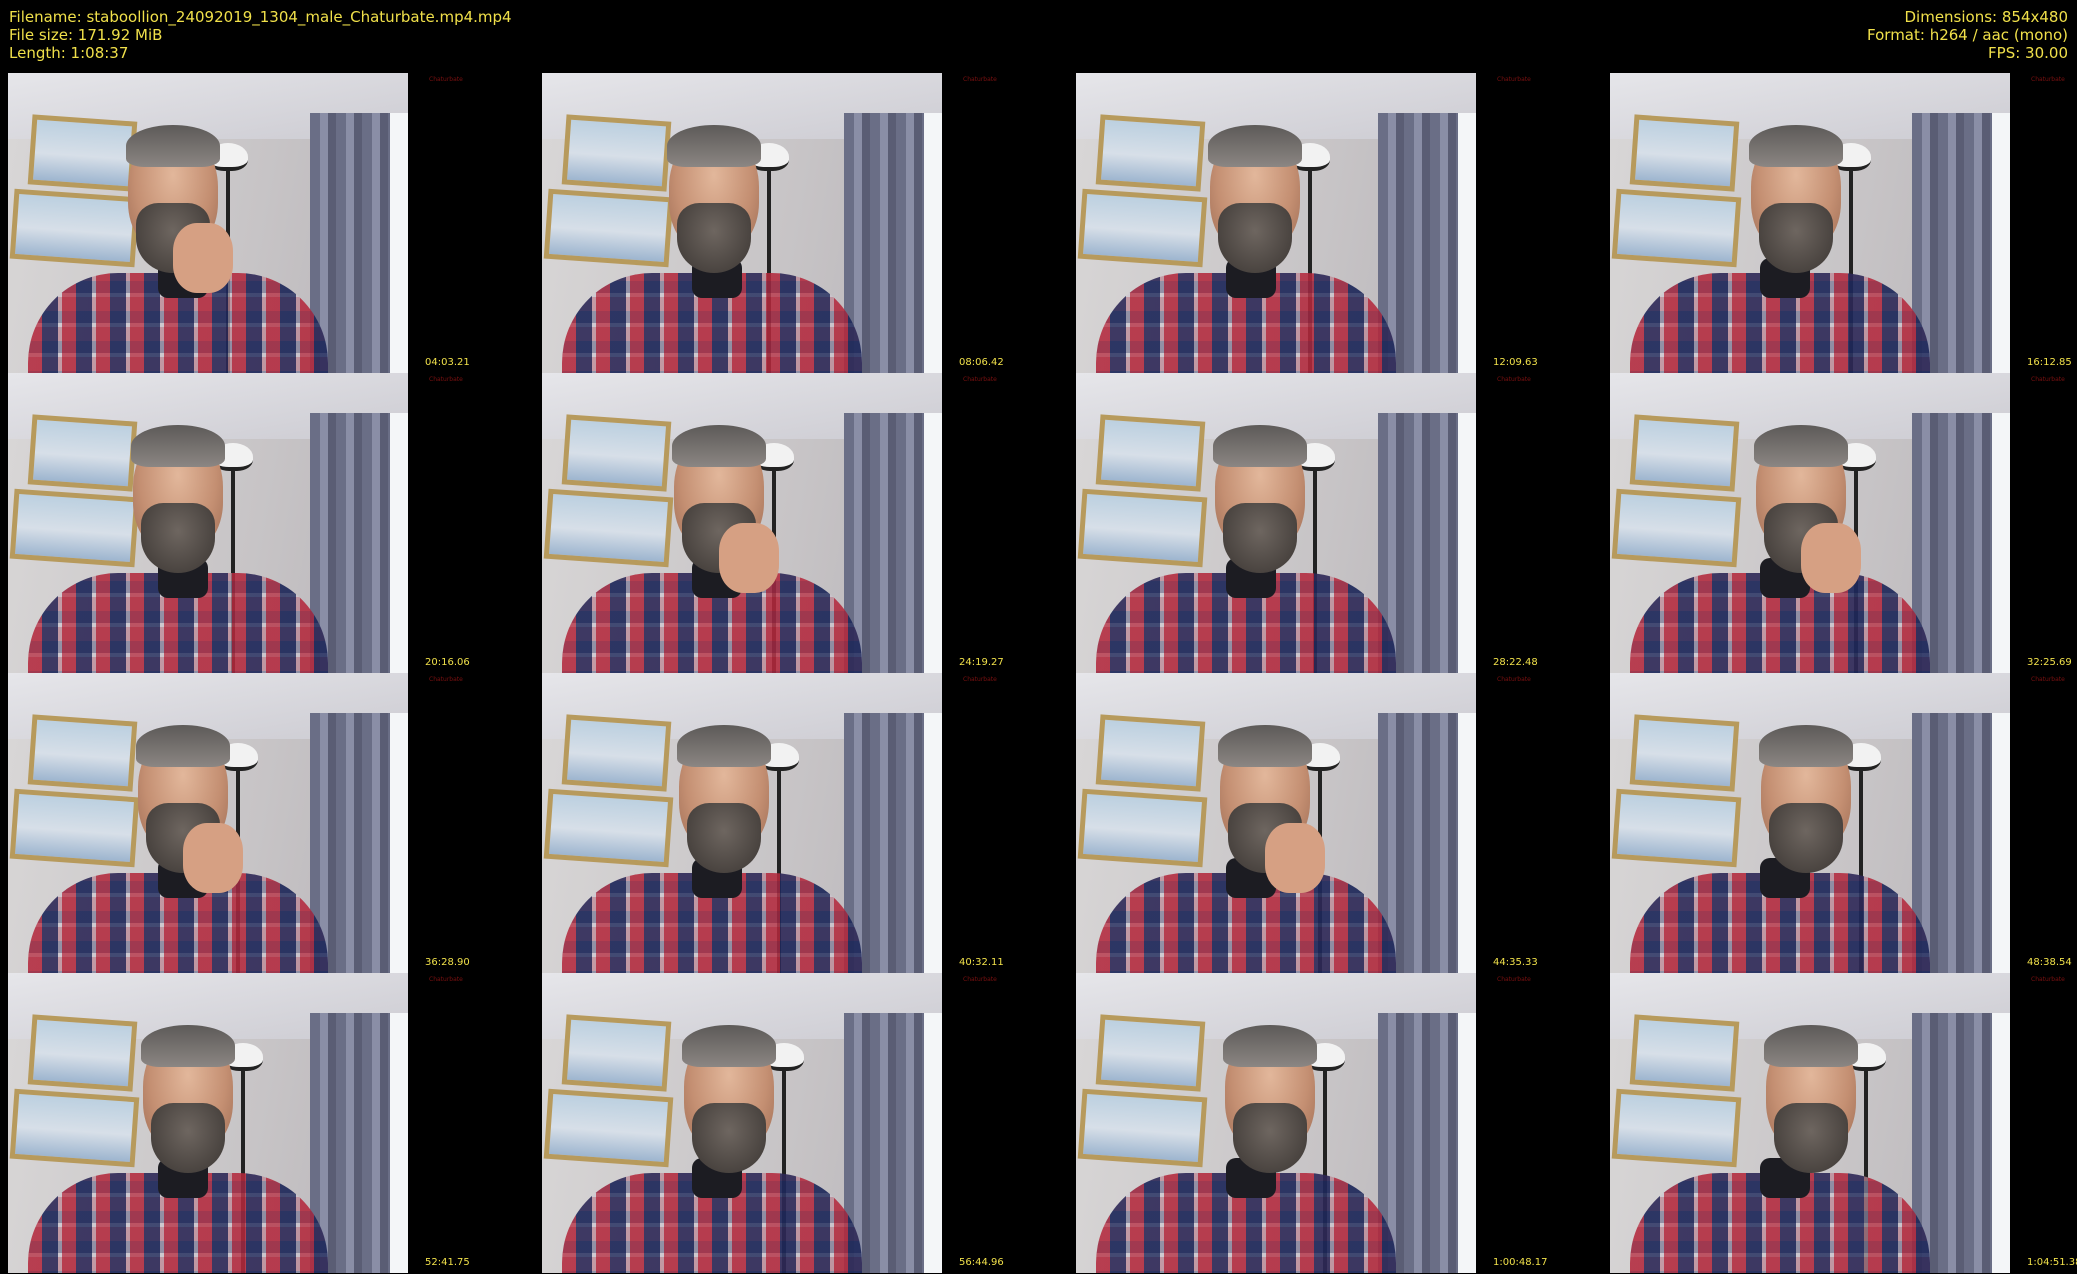  What do you see at coordinates (470, 823) in the screenshot?
I see `thumbnail-sidebar: Chaturbate 36:28.90` at bounding box center [470, 823].